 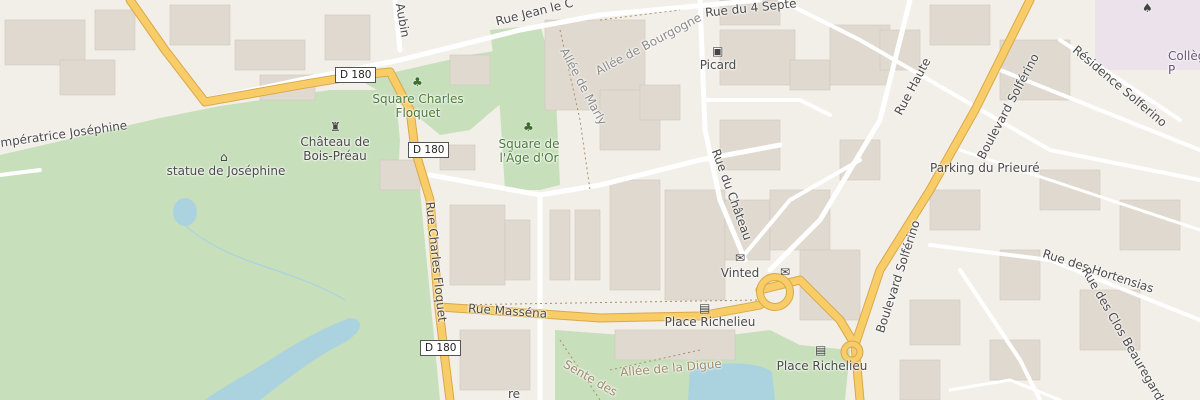 What do you see at coordinates (335, 127) in the screenshot?
I see `castle-icon: ♜` at bounding box center [335, 127].